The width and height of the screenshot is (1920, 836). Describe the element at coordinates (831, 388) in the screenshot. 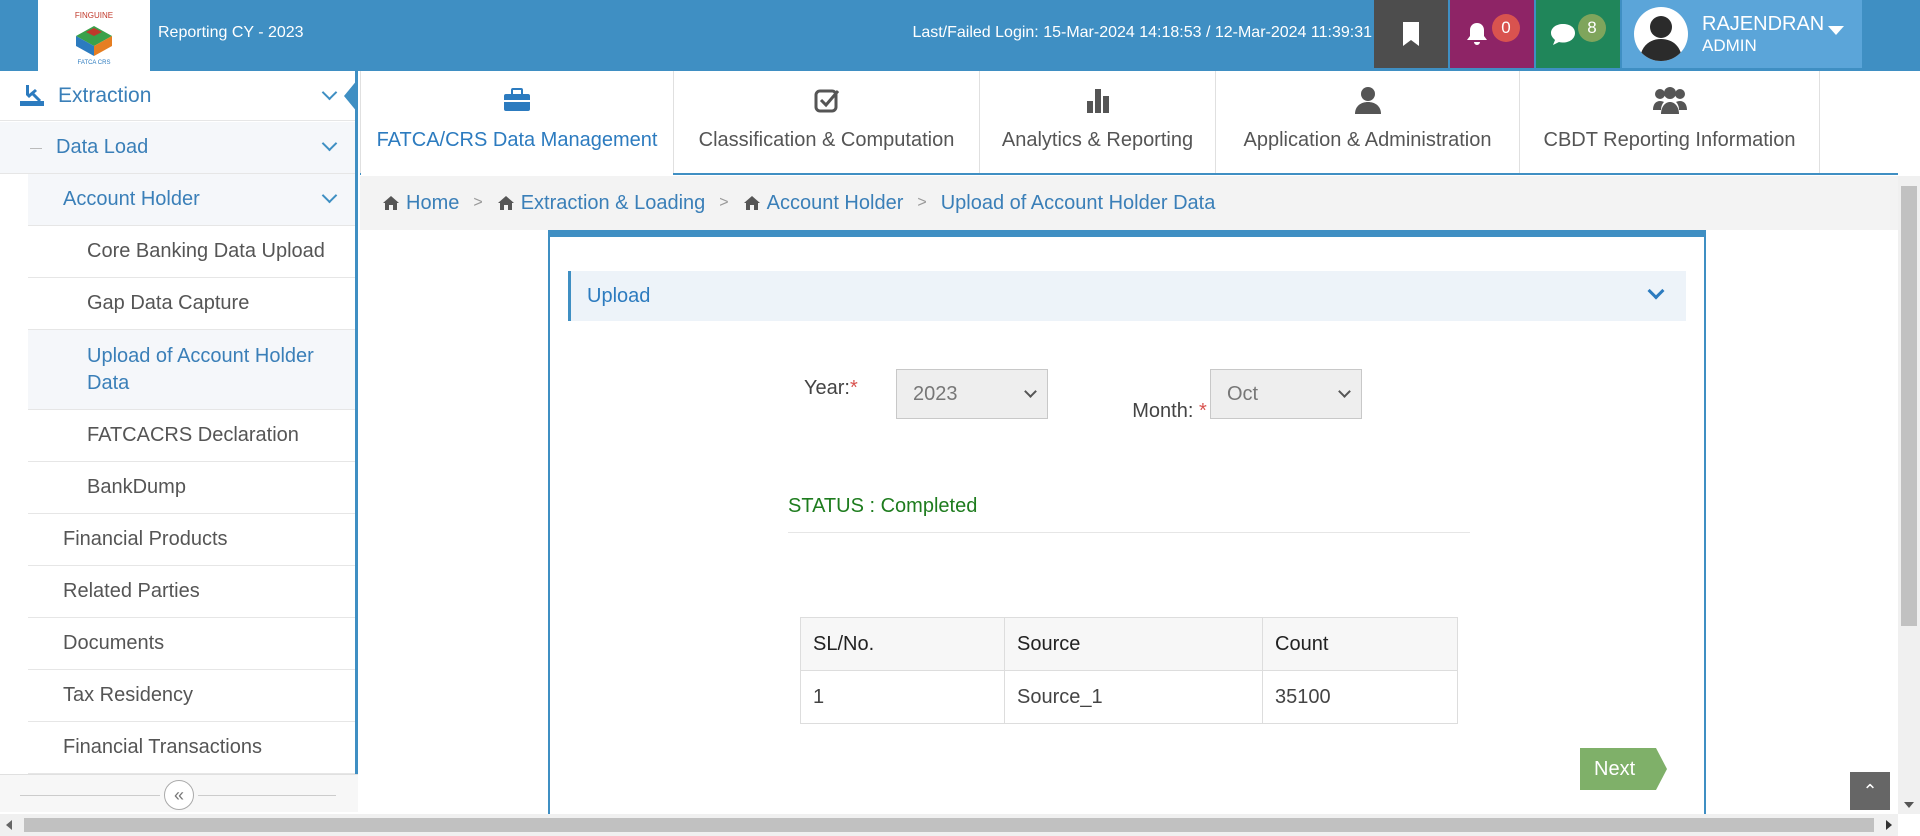

I see `year-label: Year:*` at that location.